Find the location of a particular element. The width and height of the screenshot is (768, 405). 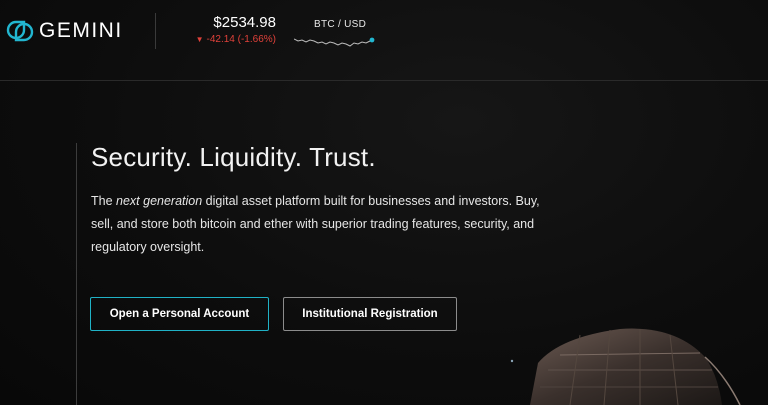

ticker-pair: BTC / USD is located at coordinates (340, 24).